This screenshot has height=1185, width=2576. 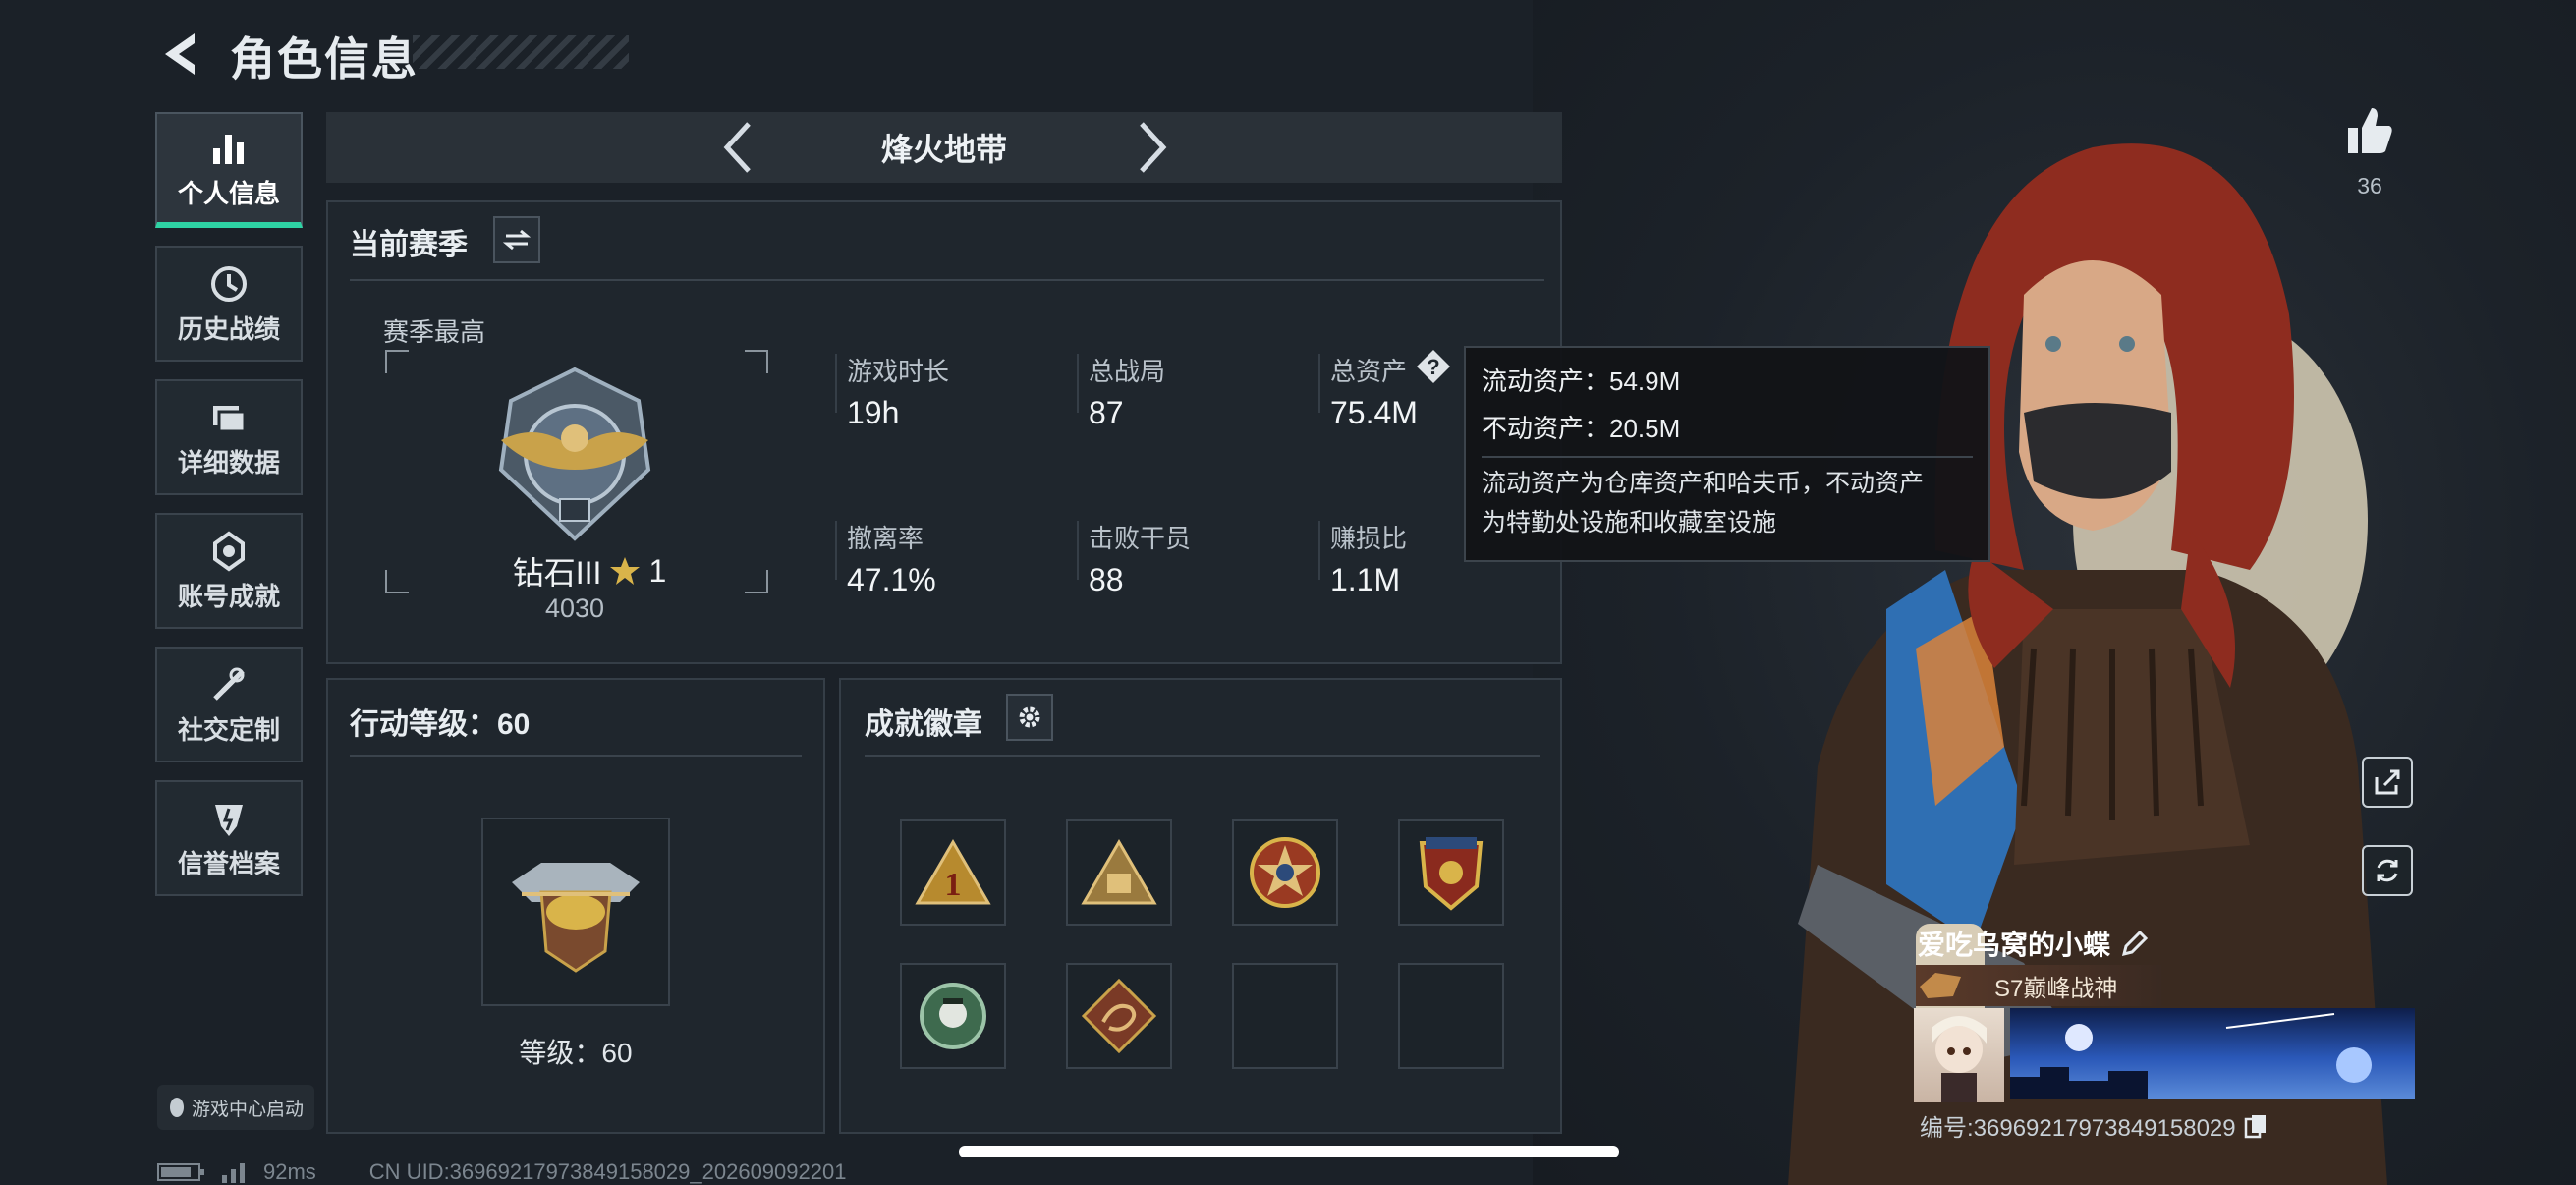 What do you see at coordinates (657, 571) in the screenshot?
I see `rank-stars: 1` at bounding box center [657, 571].